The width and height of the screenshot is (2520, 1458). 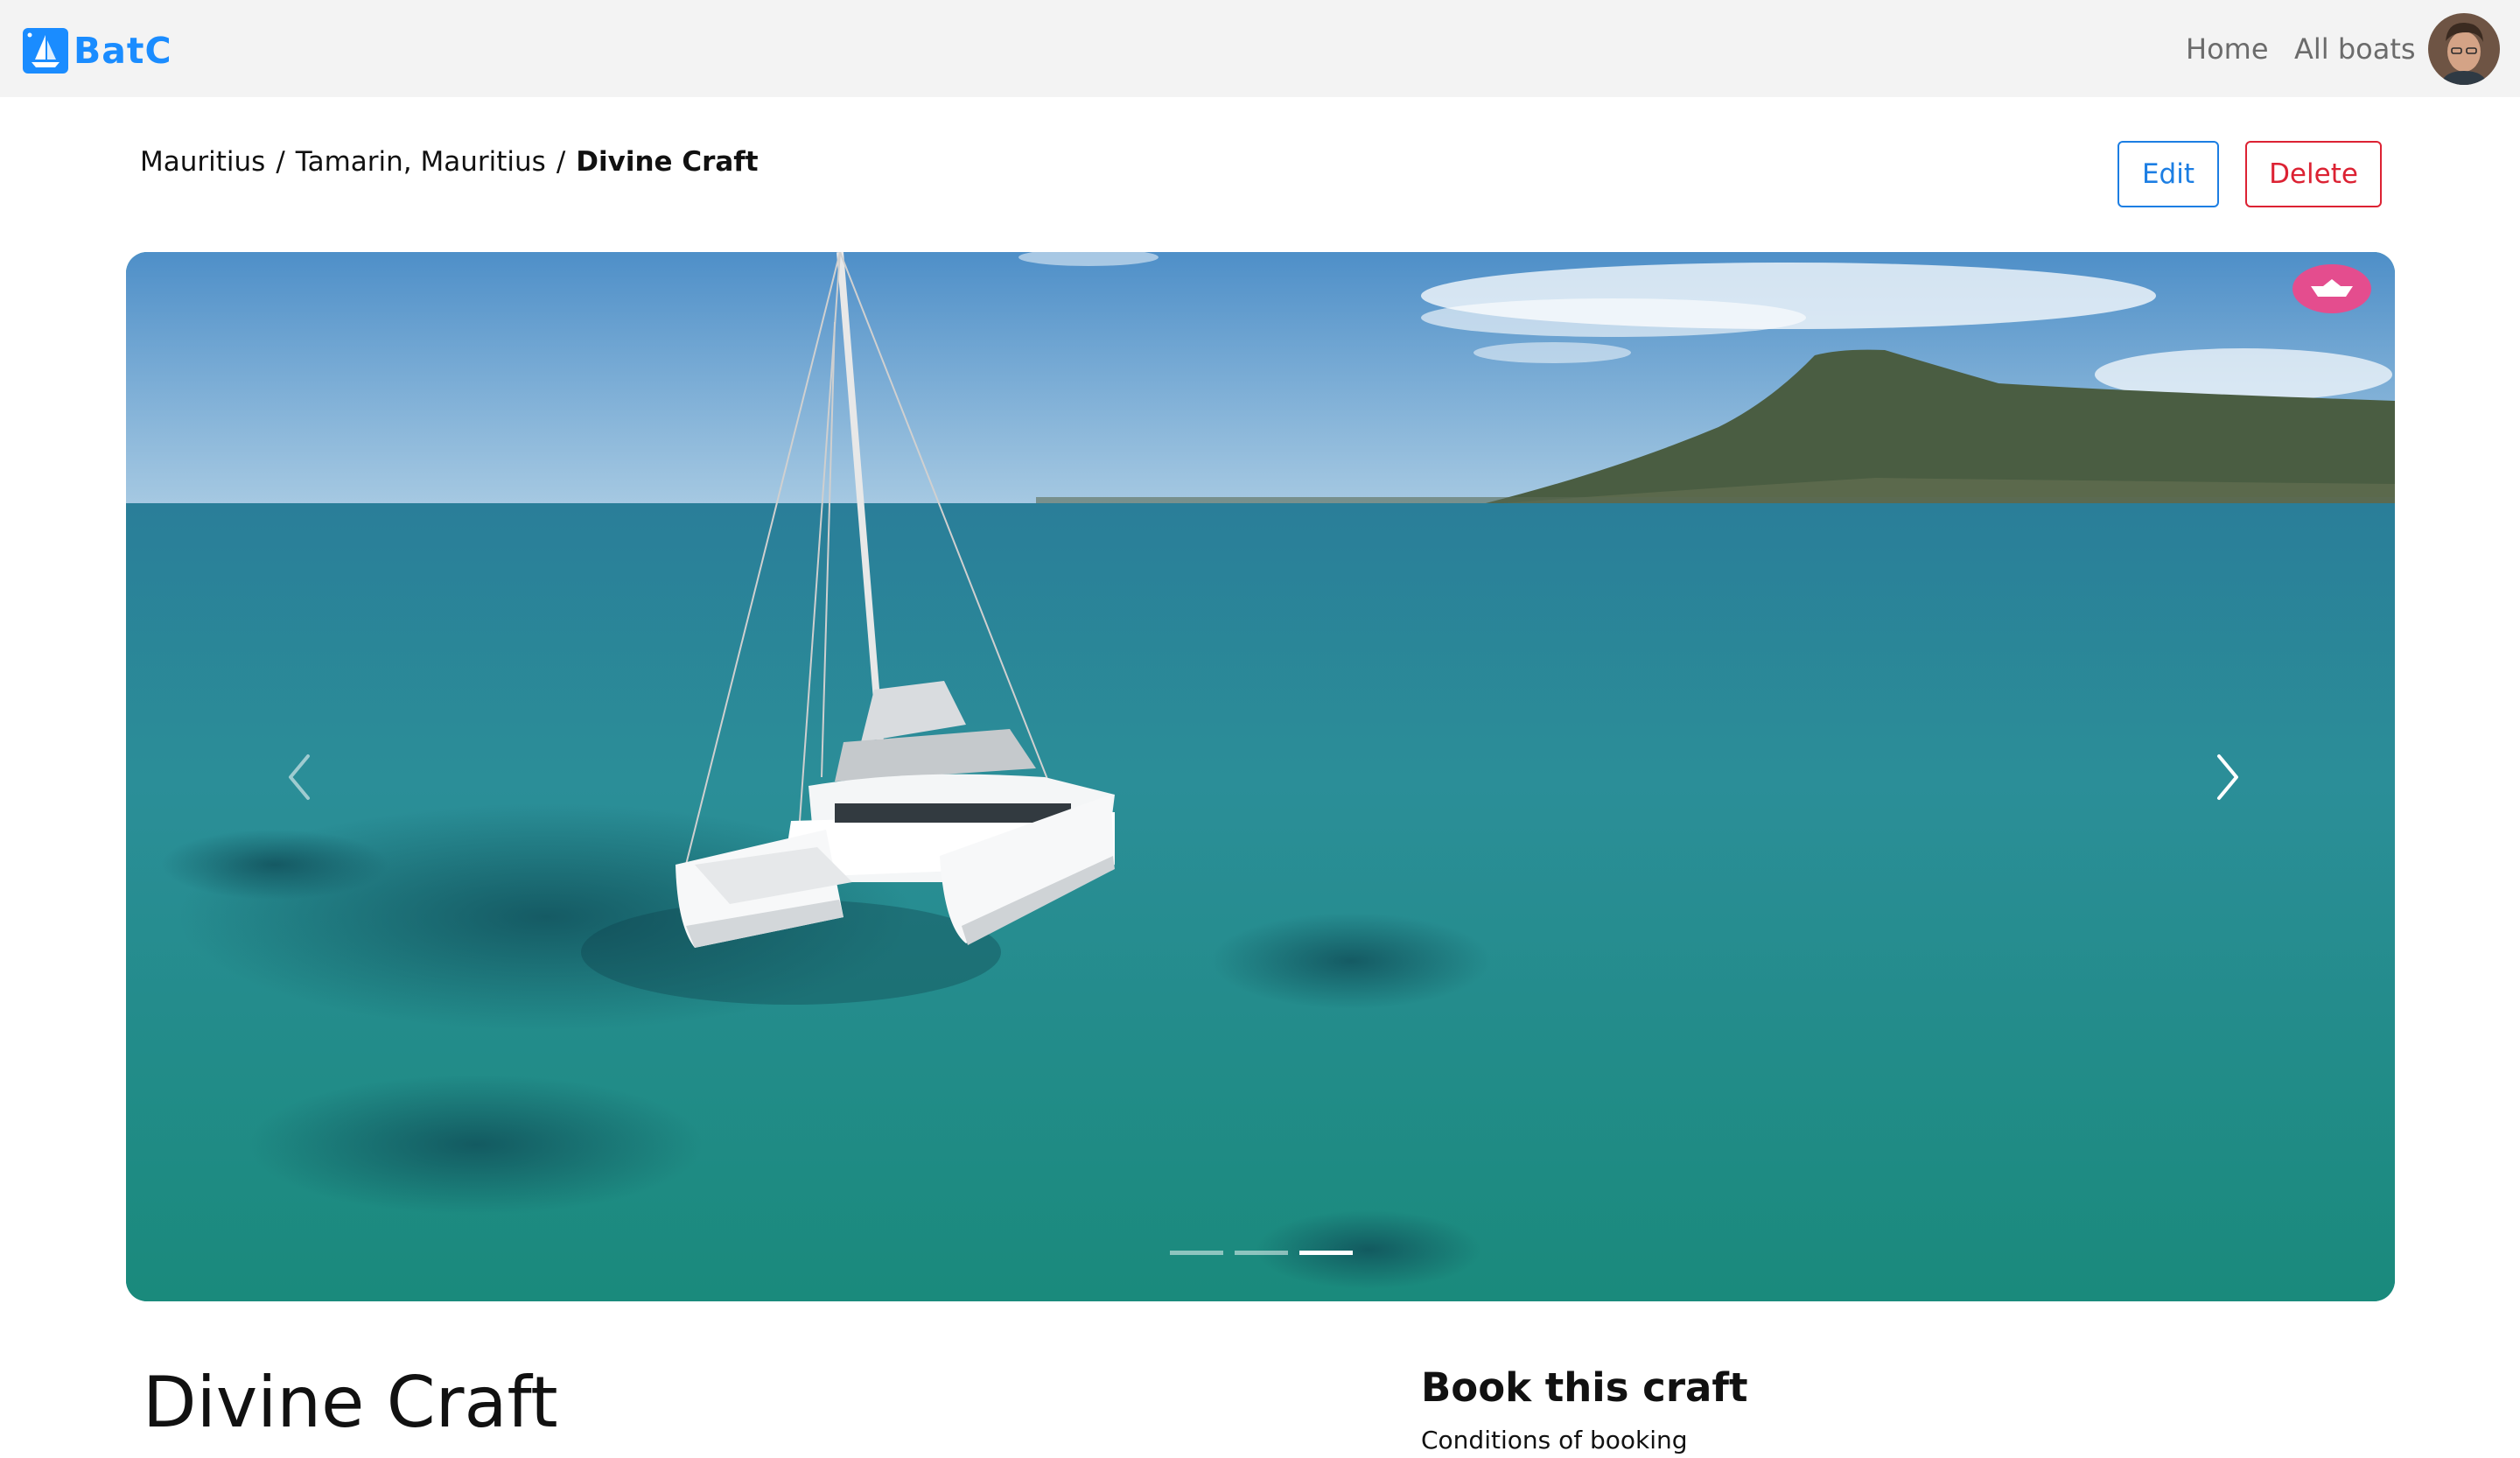 What do you see at coordinates (1260, 48) in the screenshot?
I see `navbar: BatC Home All boats` at bounding box center [1260, 48].